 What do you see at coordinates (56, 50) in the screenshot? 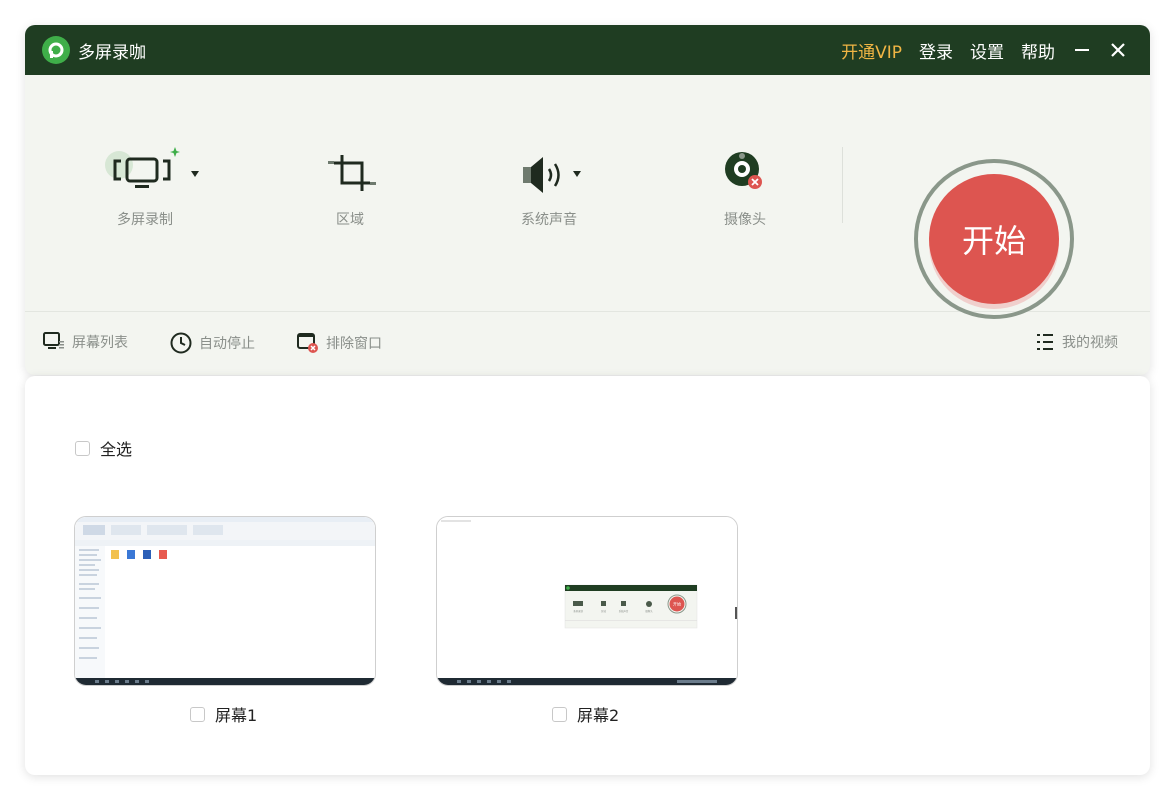
I see `app-logo-icon` at bounding box center [56, 50].